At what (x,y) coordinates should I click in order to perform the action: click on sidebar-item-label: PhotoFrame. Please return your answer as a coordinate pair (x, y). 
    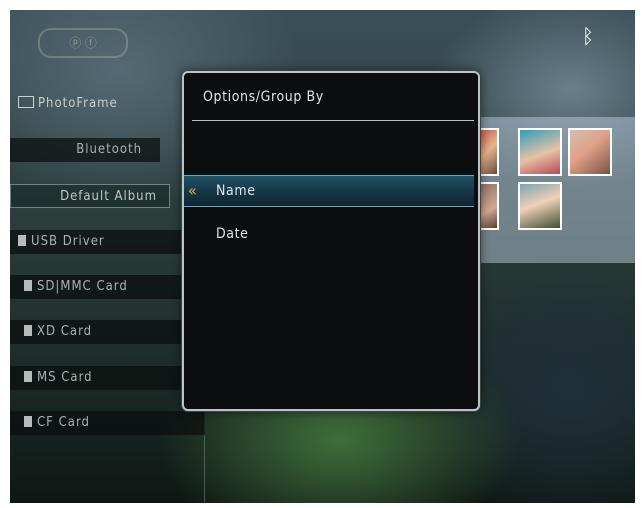
    Looking at the image, I should click on (78, 103).